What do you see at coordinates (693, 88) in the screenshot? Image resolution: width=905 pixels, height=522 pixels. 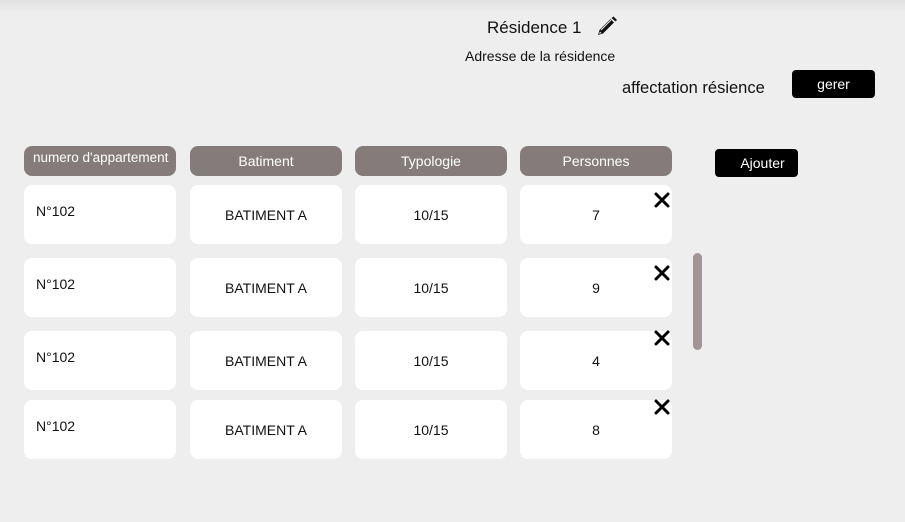 I see `affectation-label: affectation résience` at bounding box center [693, 88].